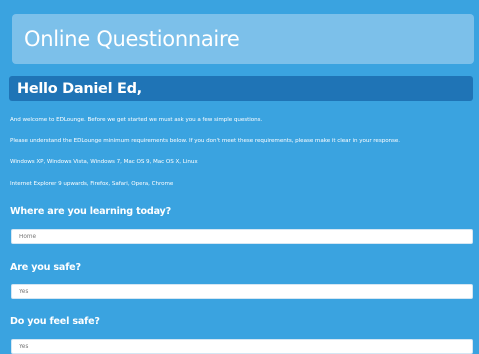 Image resolution: width=479 pixels, height=354 pixels. Describe the element at coordinates (242, 346) in the screenshot. I see `feel-safe-input` at that location.